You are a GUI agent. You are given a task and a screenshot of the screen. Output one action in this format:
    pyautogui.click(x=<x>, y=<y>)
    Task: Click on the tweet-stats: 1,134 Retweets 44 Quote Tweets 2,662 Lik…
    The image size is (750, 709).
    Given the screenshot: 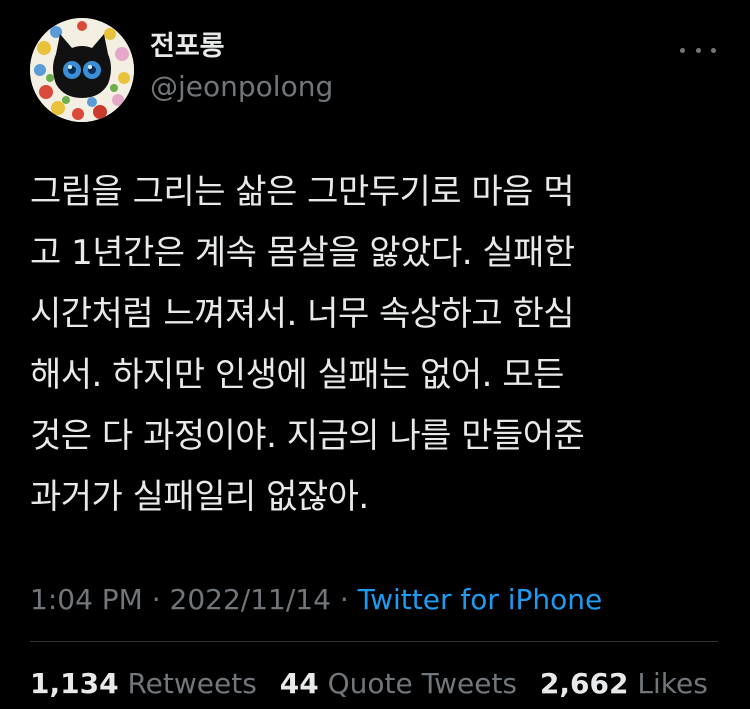 What is the action you would take?
    pyautogui.click(x=376, y=684)
    